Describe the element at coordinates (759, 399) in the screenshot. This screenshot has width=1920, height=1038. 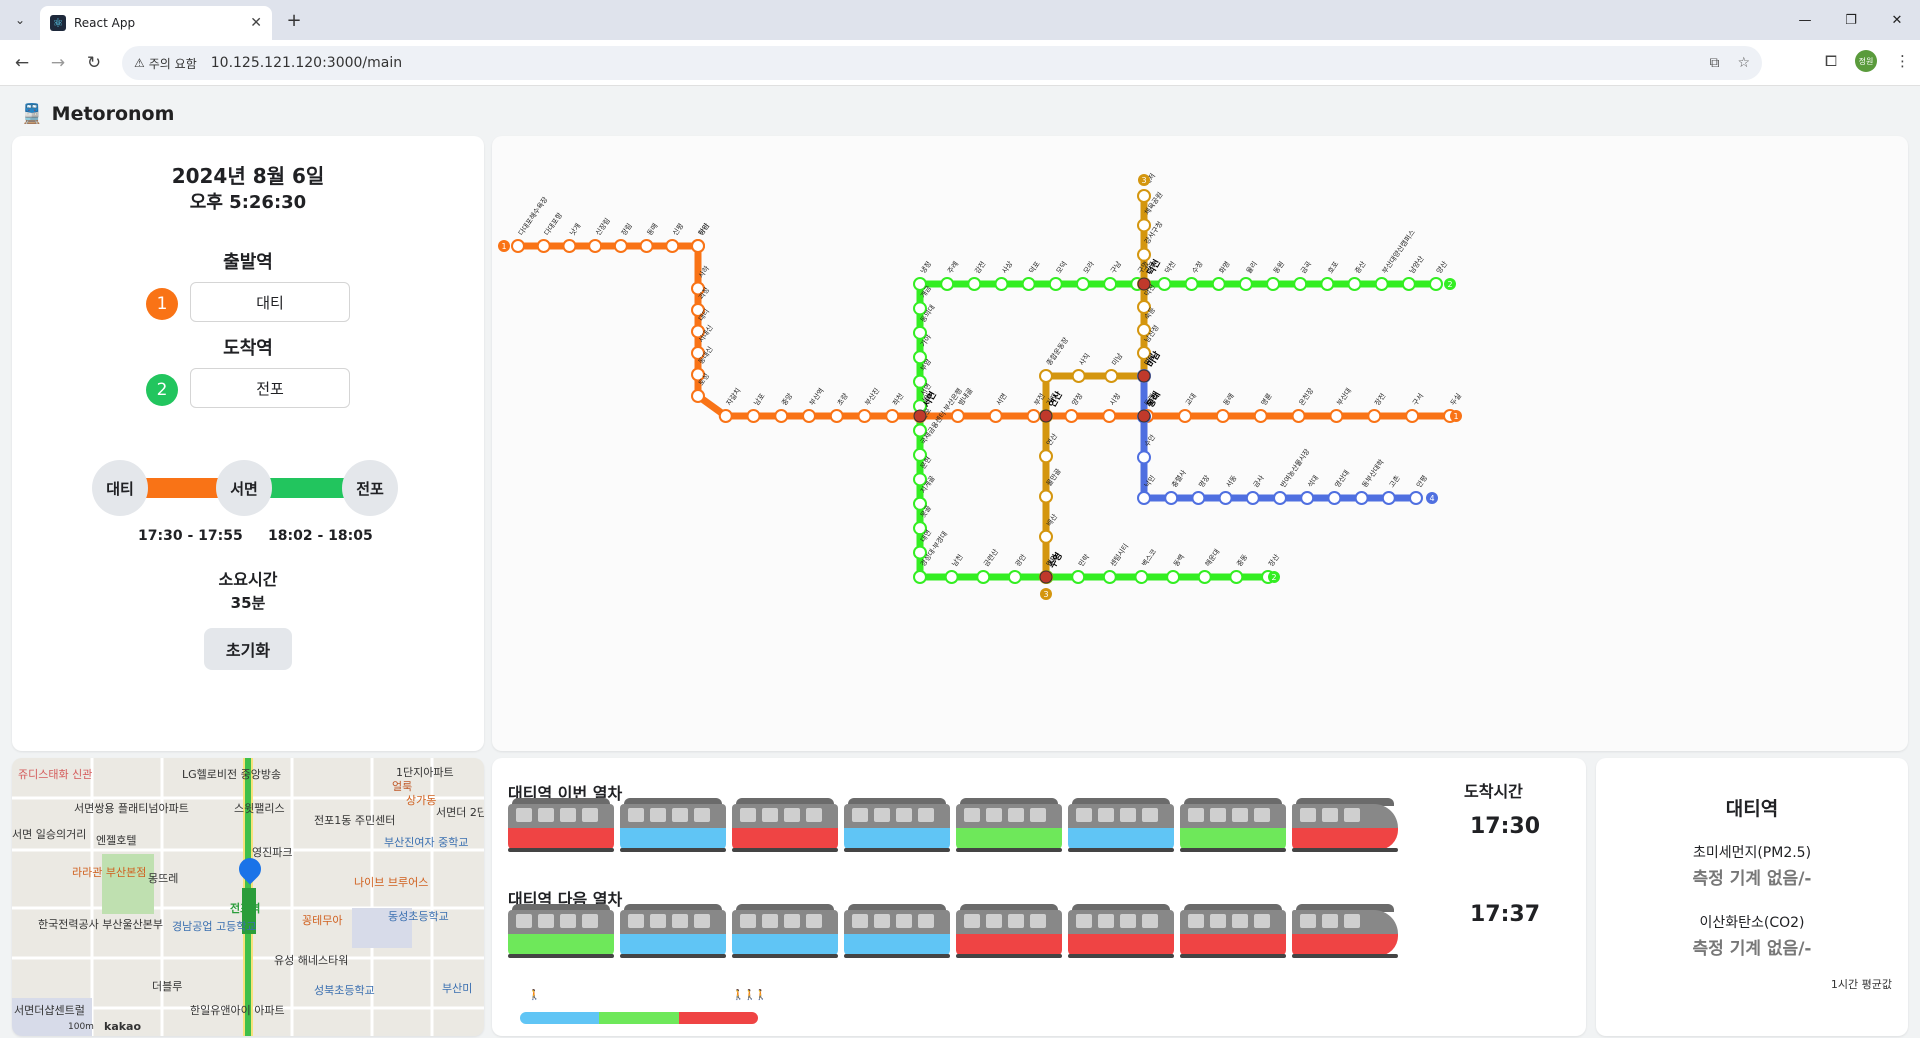
I see `station-label: 남포` at that location.